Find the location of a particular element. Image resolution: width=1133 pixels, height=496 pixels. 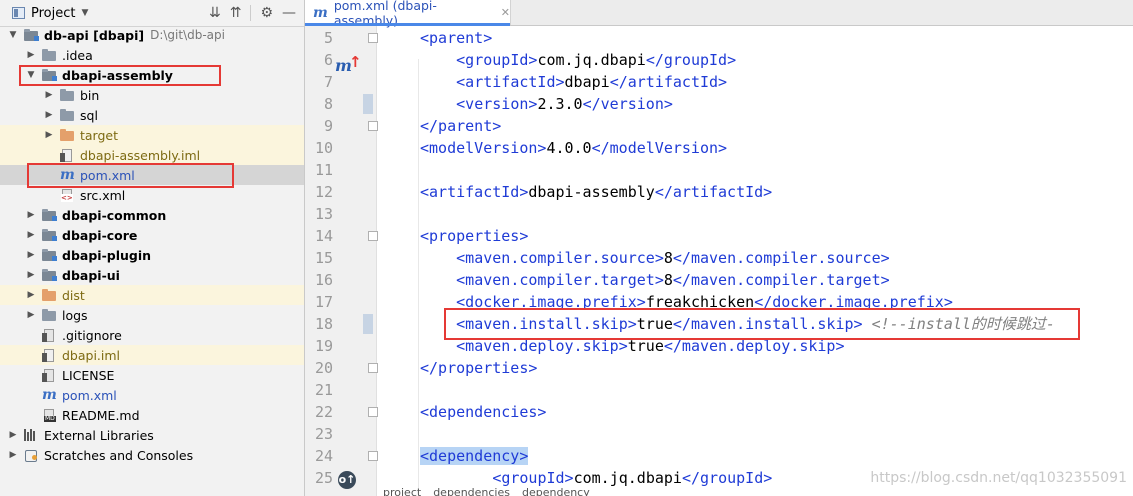

tree-item-label: dbapi-common is located at coordinates (114, 215).